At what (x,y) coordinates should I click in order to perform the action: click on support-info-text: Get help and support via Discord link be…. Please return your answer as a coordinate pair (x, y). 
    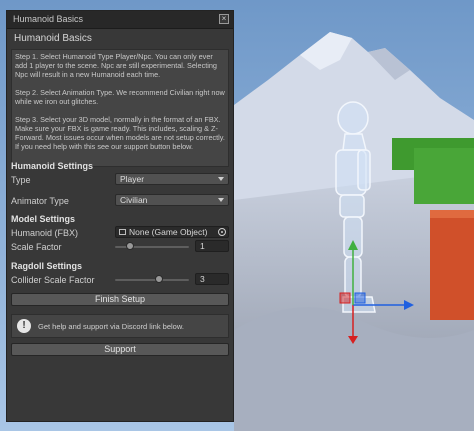
    Looking at the image, I should click on (111, 326).